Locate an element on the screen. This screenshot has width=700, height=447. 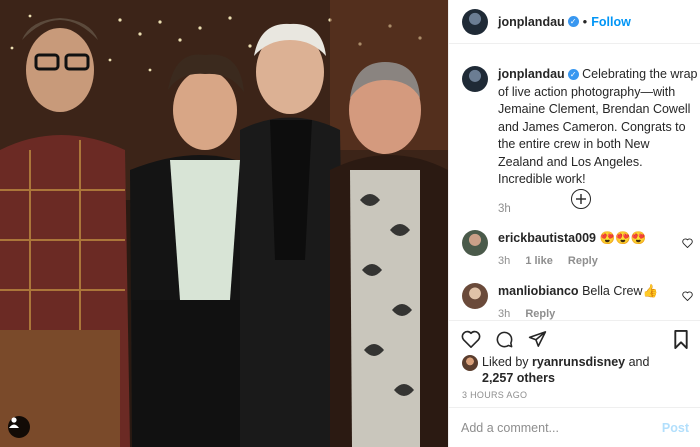
heart-icon is located at coordinates (471, 341).